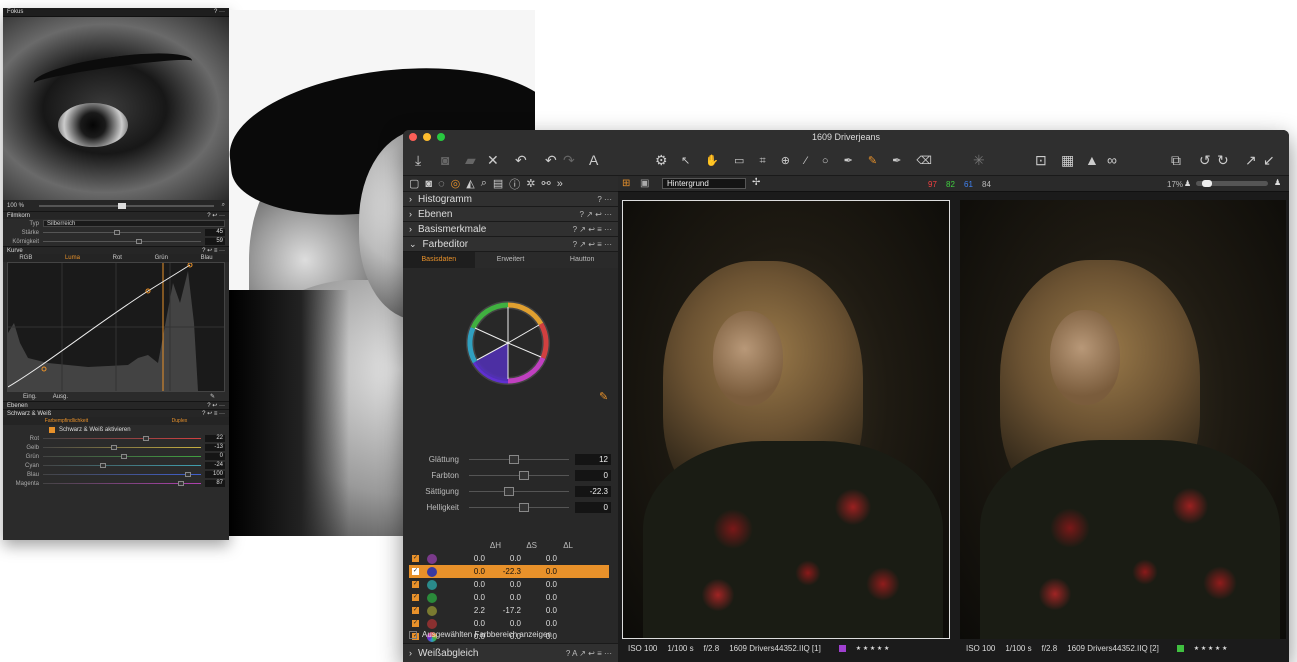 This screenshot has height=662, width=1297. I want to click on layer-select: Hintergrund, so click(704, 183).